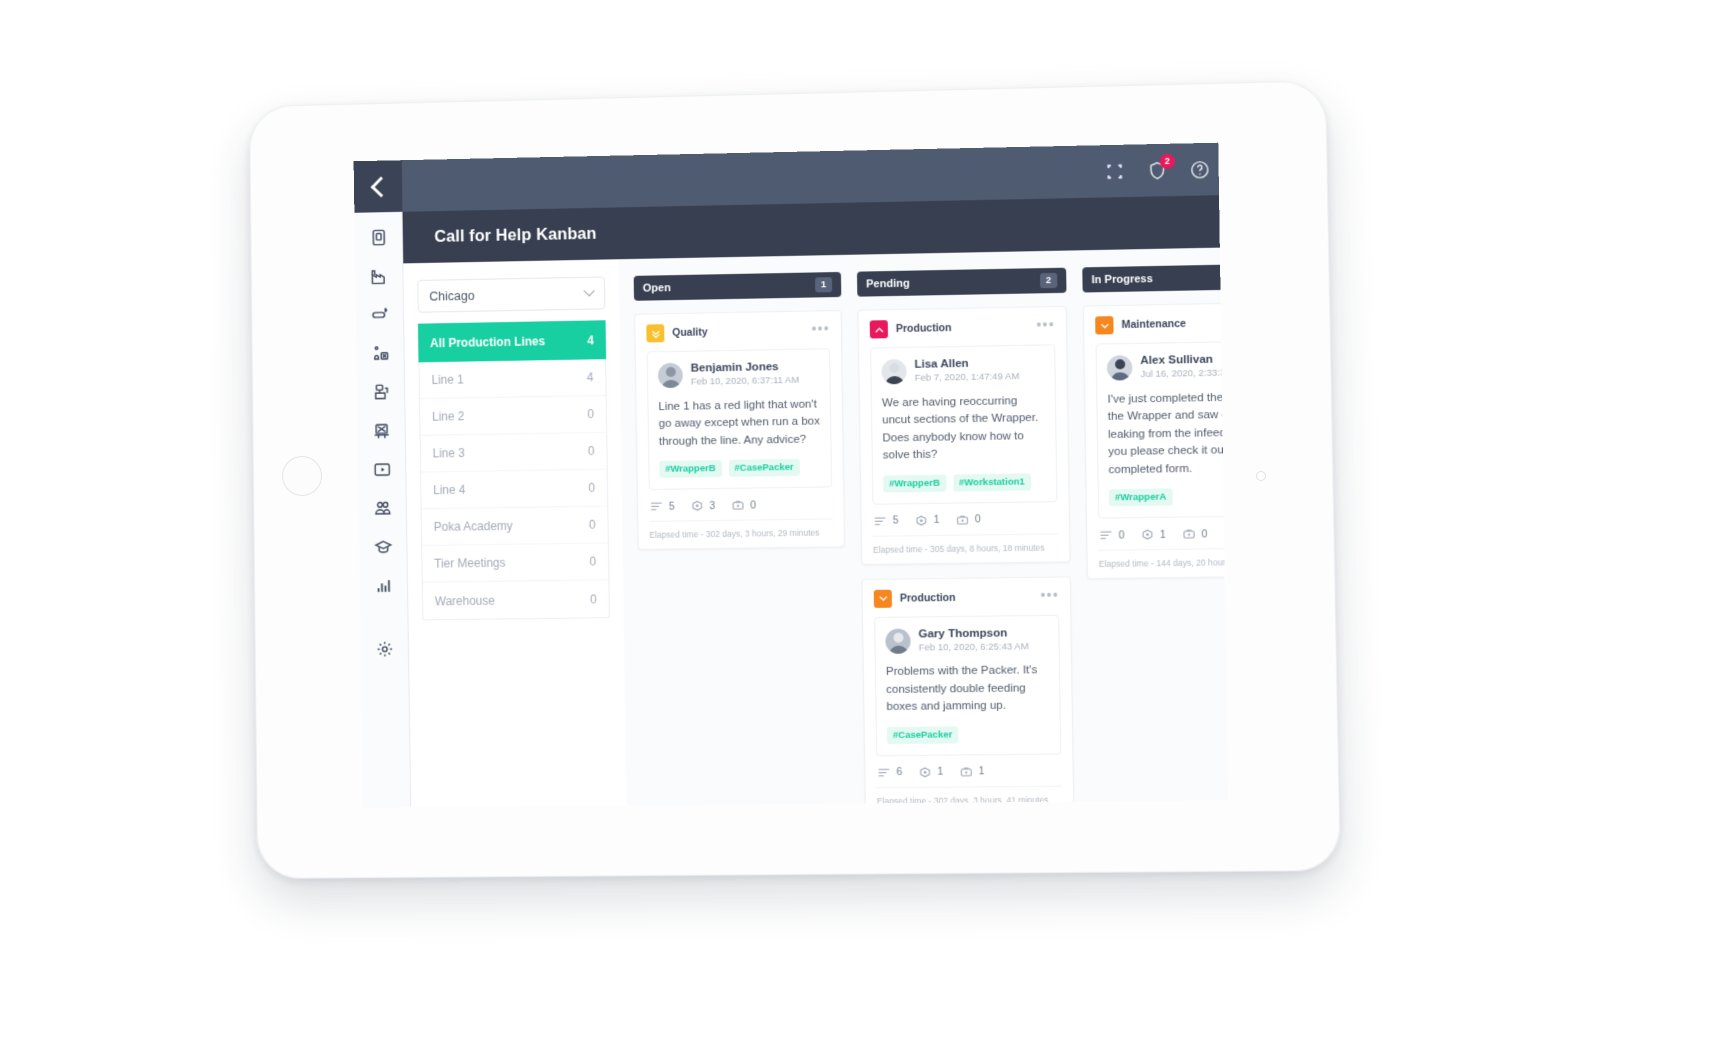 Image resolution: width=1721 pixels, height=1052 pixels. Describe the element at coordinates (1115, 171) in the screenshot. I see `scan-frame-icon` at that location.